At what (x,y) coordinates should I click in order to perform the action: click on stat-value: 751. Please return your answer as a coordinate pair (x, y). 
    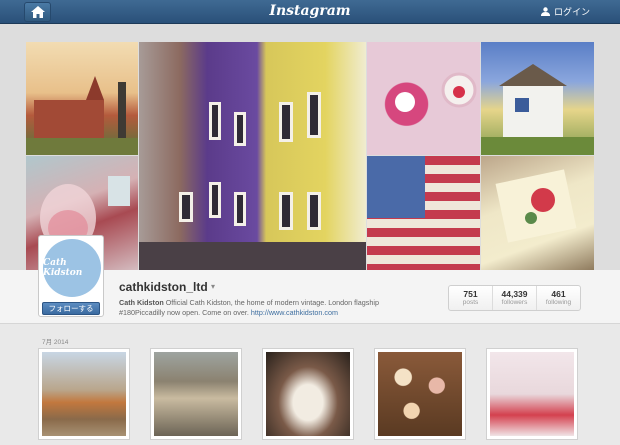
    Looking at the image, I should click on (470, 294).